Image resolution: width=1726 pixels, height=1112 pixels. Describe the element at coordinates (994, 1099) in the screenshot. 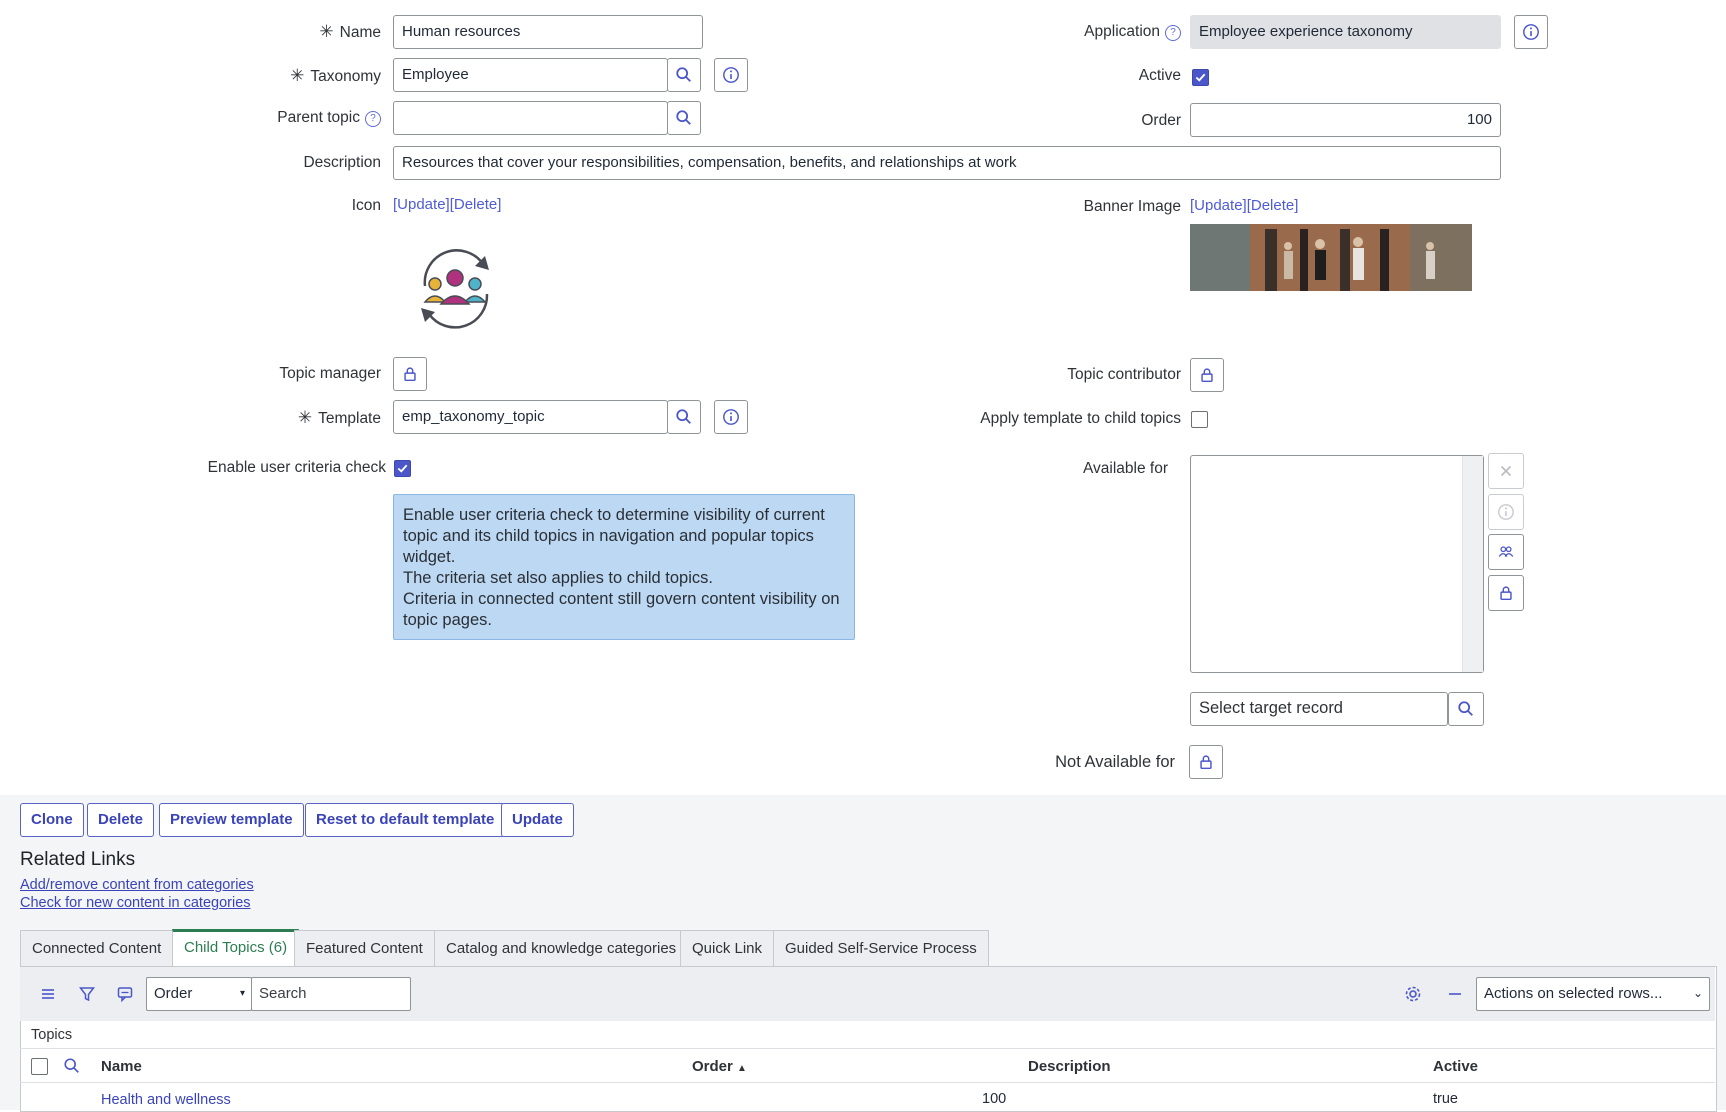

I see `row-order: 100` at that location.